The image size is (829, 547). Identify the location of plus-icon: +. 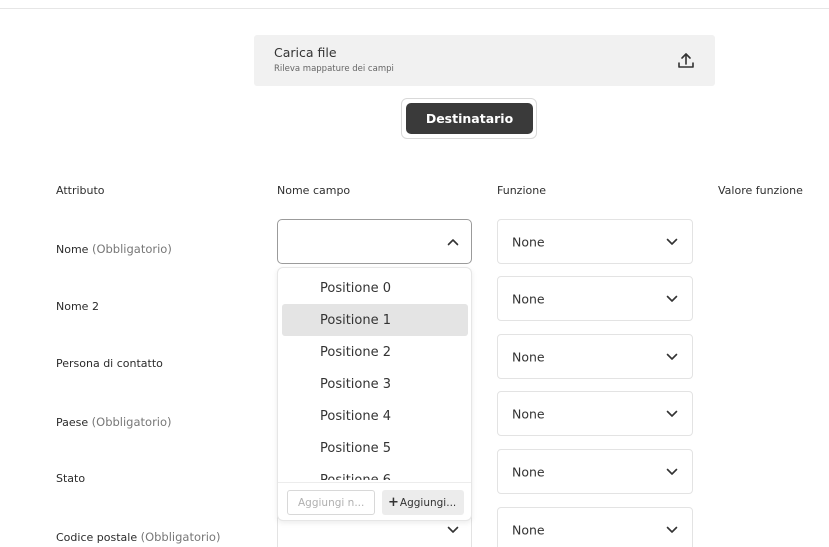
(393, 502).